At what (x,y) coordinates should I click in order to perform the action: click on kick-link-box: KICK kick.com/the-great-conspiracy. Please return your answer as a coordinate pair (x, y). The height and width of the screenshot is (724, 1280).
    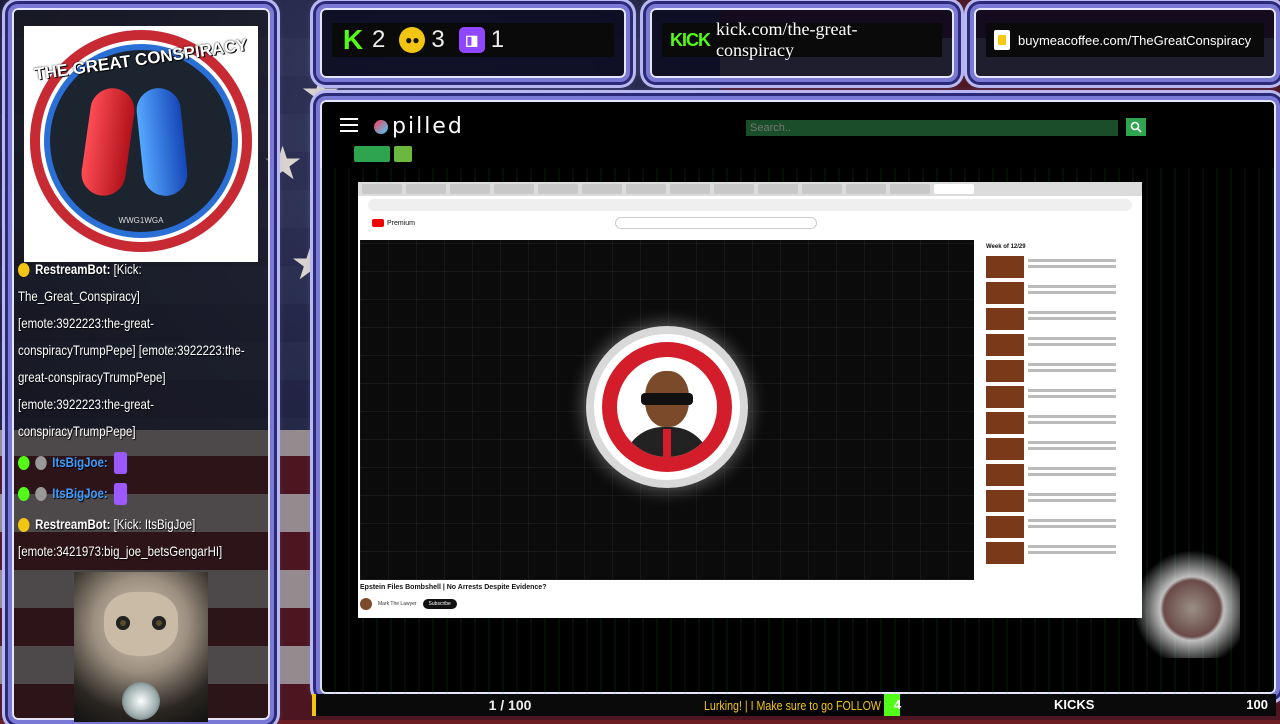
    Looking at the image, I should click on (802, 43).